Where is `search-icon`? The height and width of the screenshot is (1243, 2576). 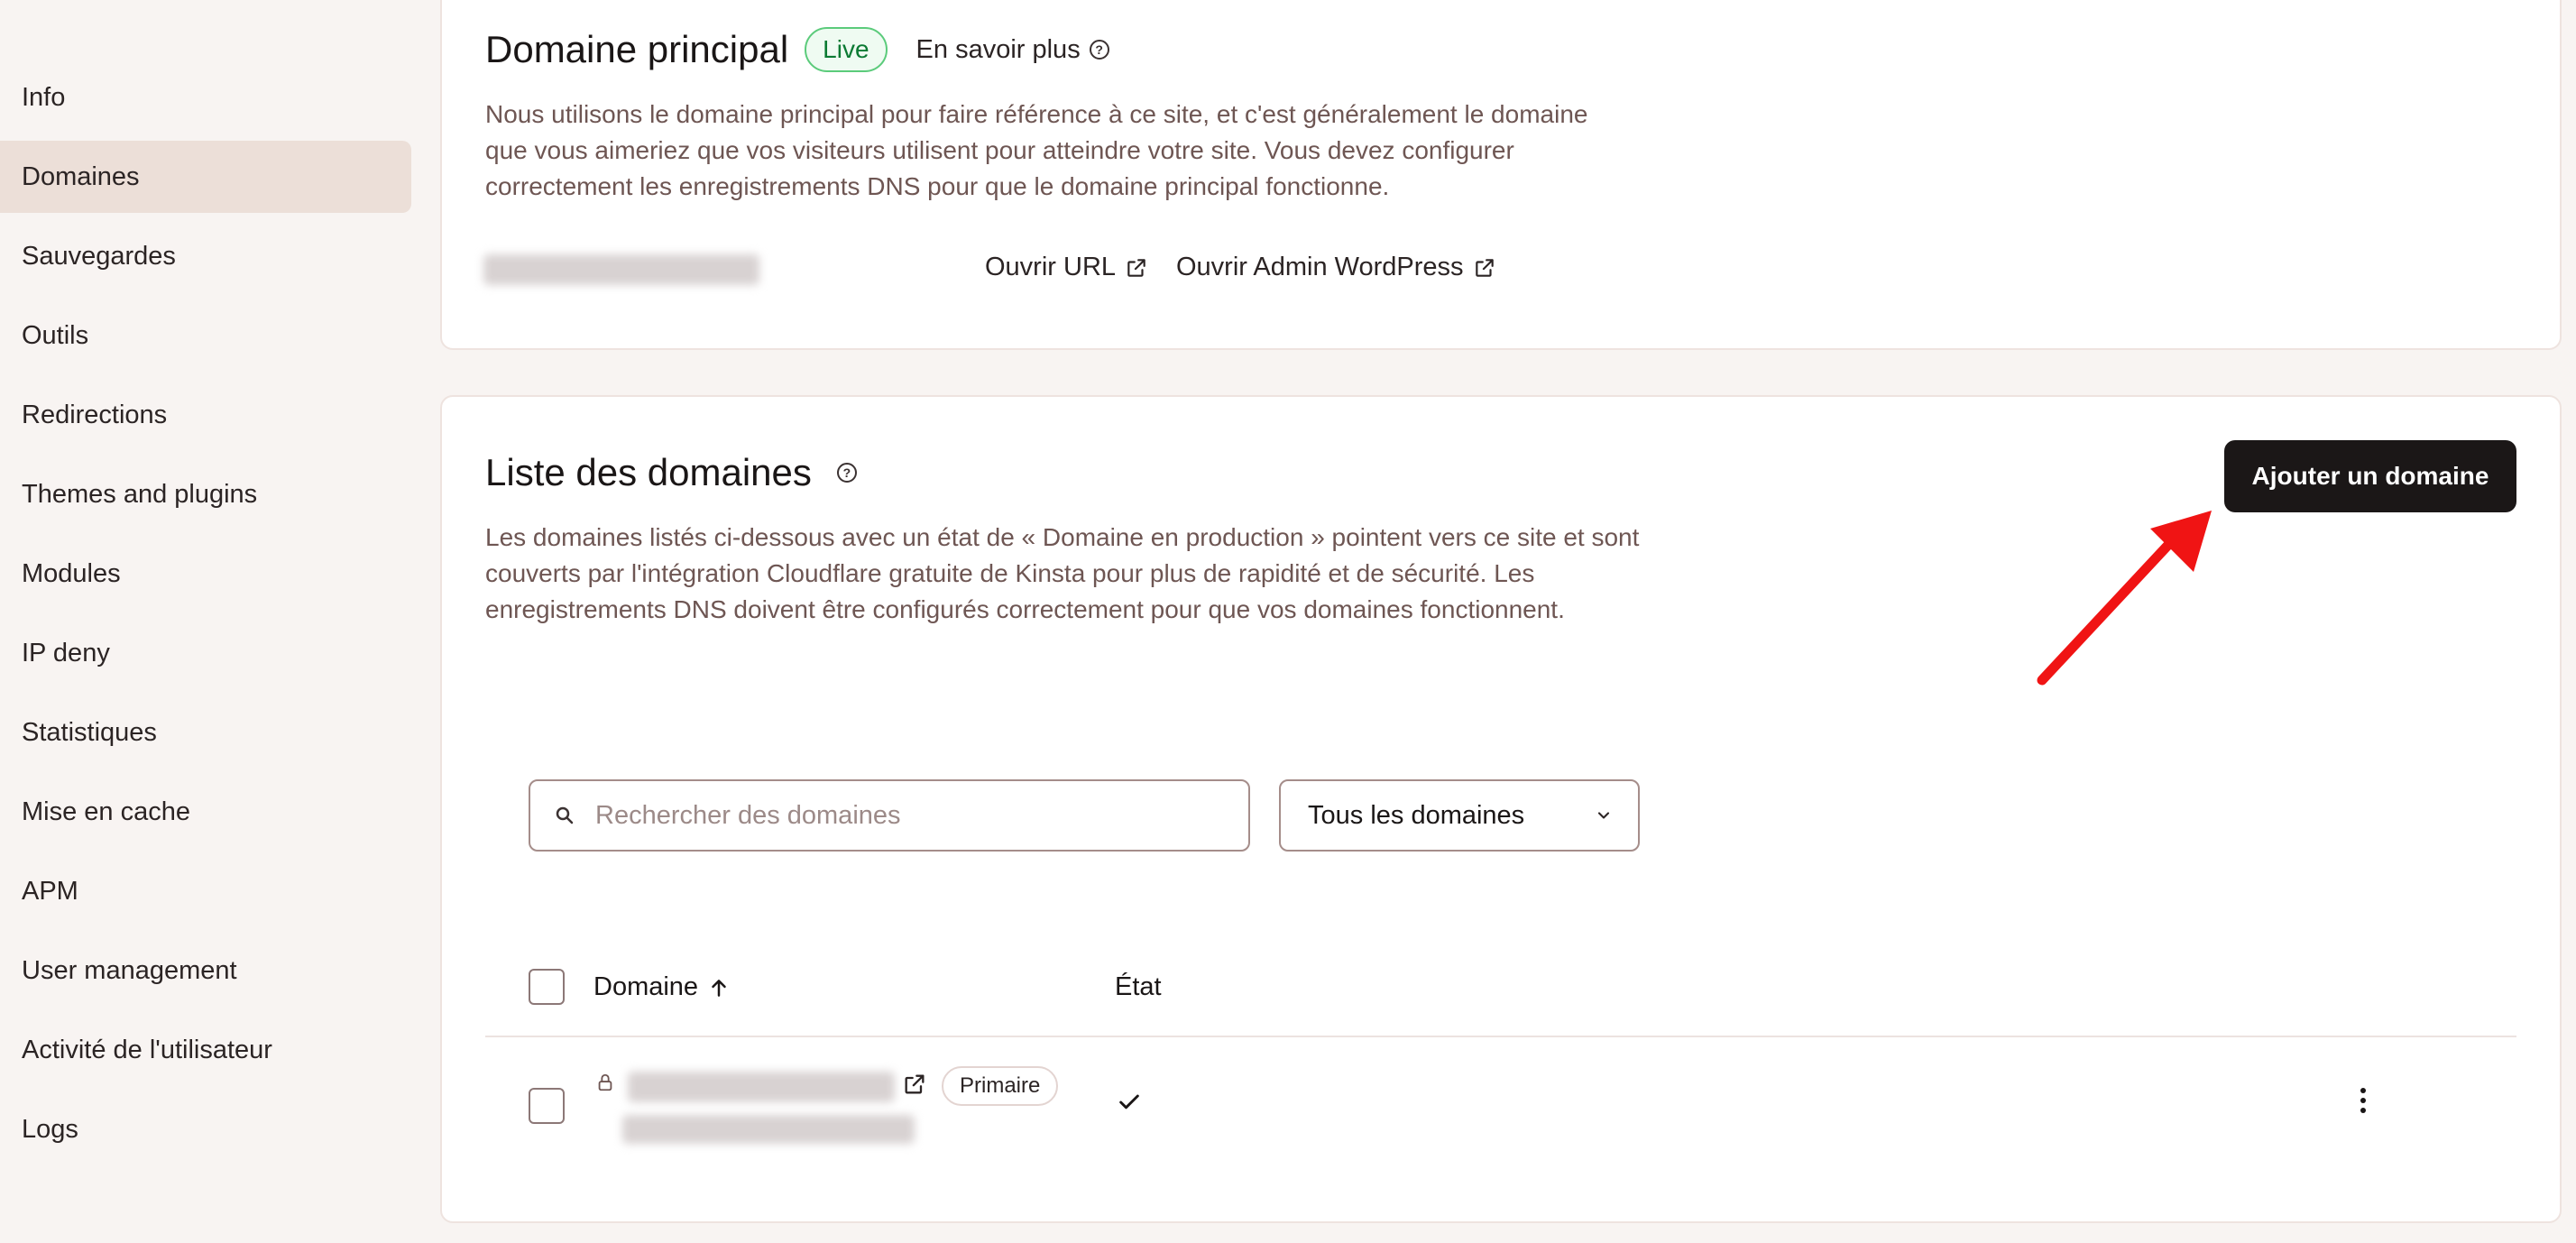
search-icon is located at coordinates (565, 815).